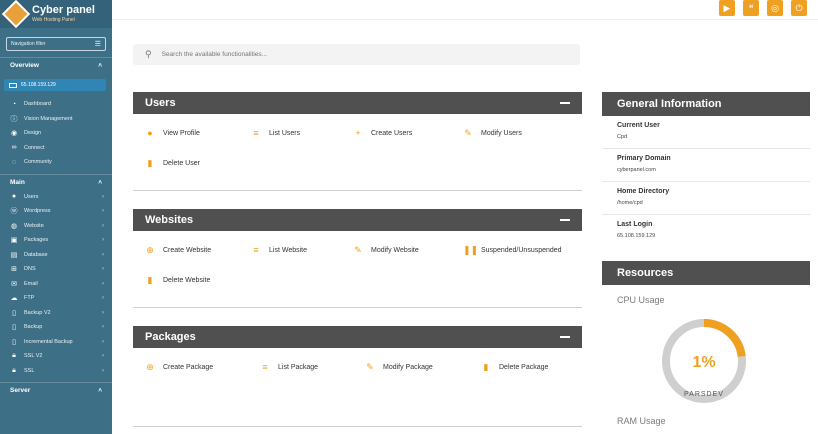  I want to click on sidebar-item-connect: ∞ Connect, so click(56, 148).